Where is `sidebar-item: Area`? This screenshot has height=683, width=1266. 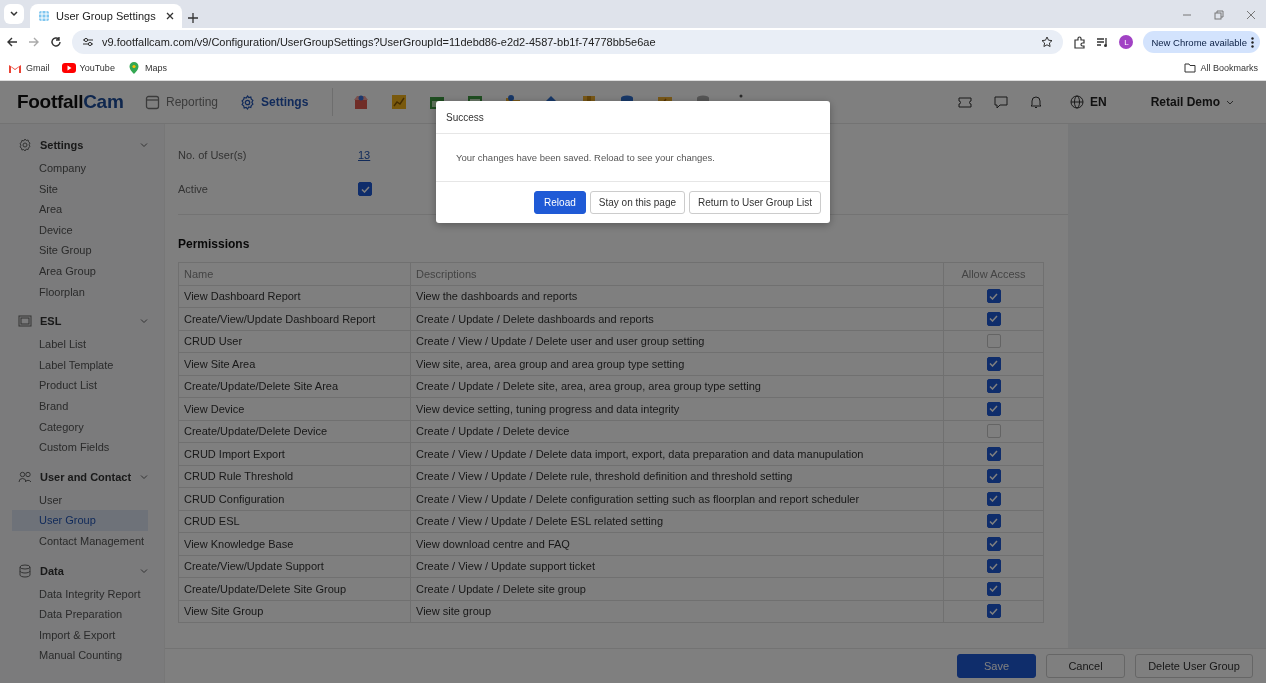 sidebar-item: Area is located at coordinates (80, 209).